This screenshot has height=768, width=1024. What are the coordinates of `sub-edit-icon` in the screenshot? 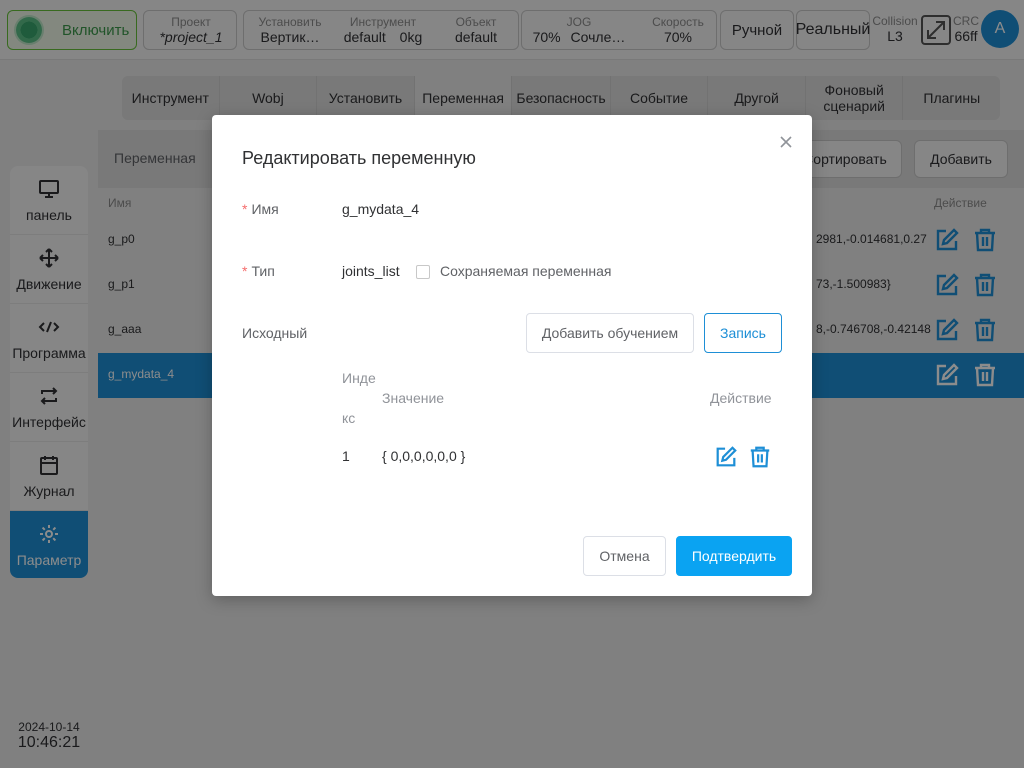 It's located at (726, 458).